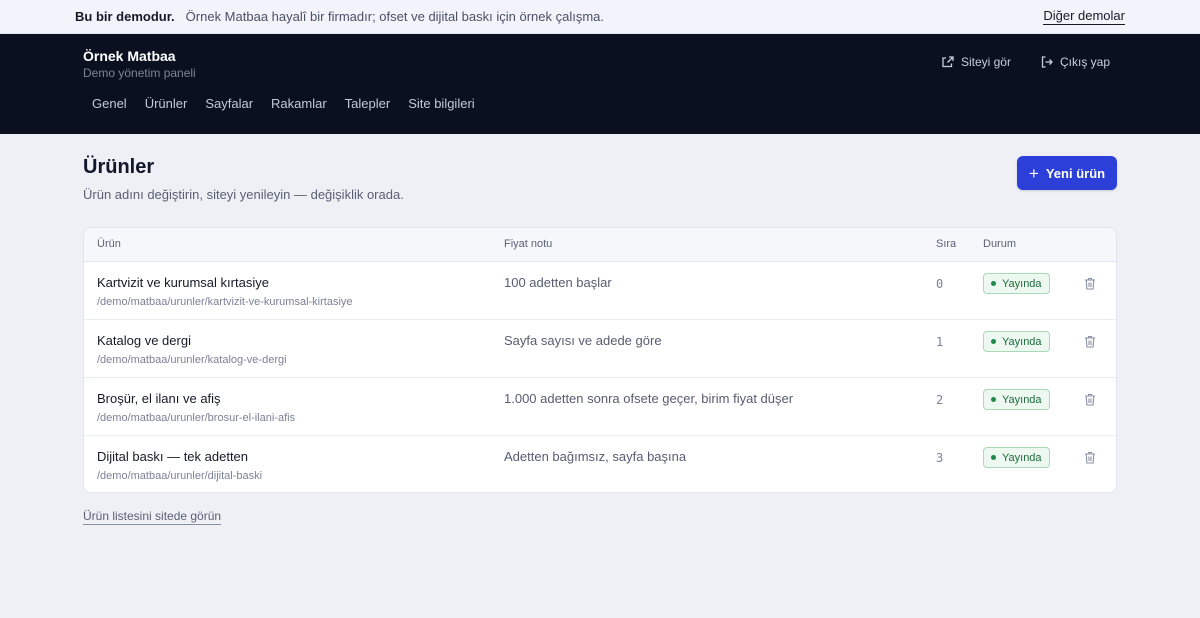 The width and height of the screenshot is (1200, 618). I want to click on product-name: Kartvizit ve kurumsal kırtasiye, so click(183, 282).